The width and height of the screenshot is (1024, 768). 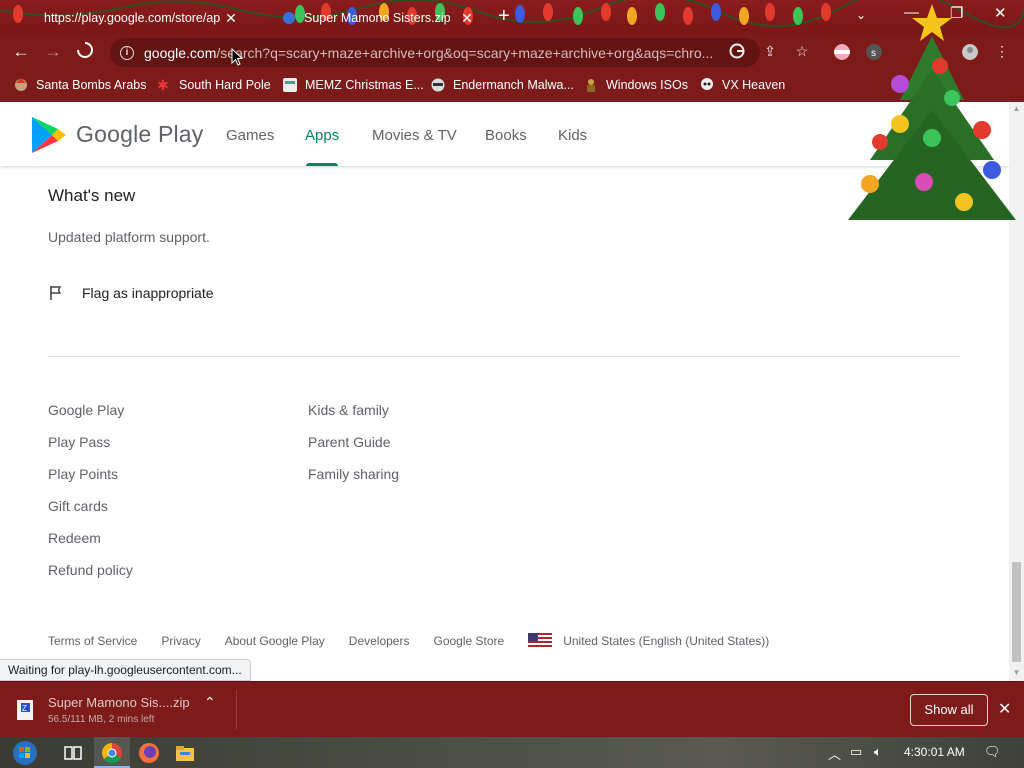 I want to click on flag-icon, so click(x=56, y=293).